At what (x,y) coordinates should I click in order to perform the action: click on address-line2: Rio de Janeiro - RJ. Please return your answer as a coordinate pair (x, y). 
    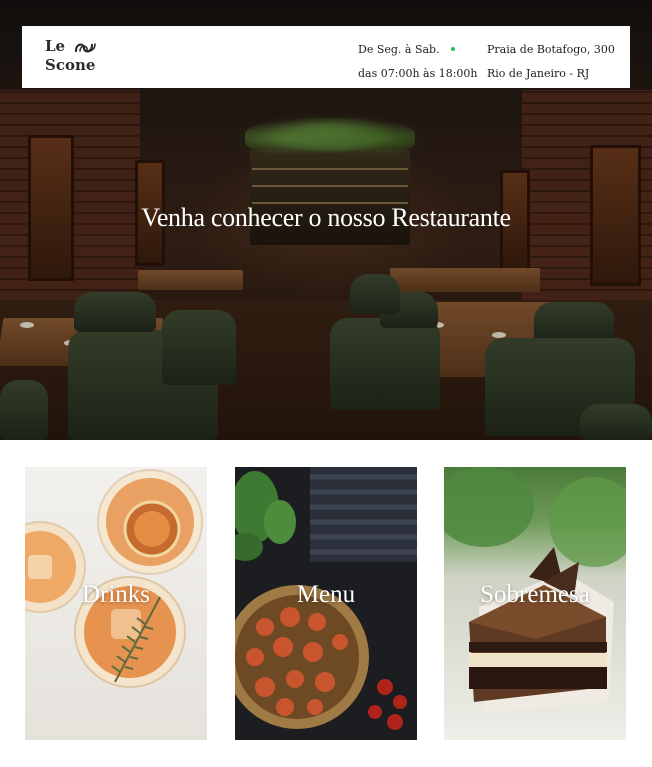
    Looking at the image, I should click on (538, 73).